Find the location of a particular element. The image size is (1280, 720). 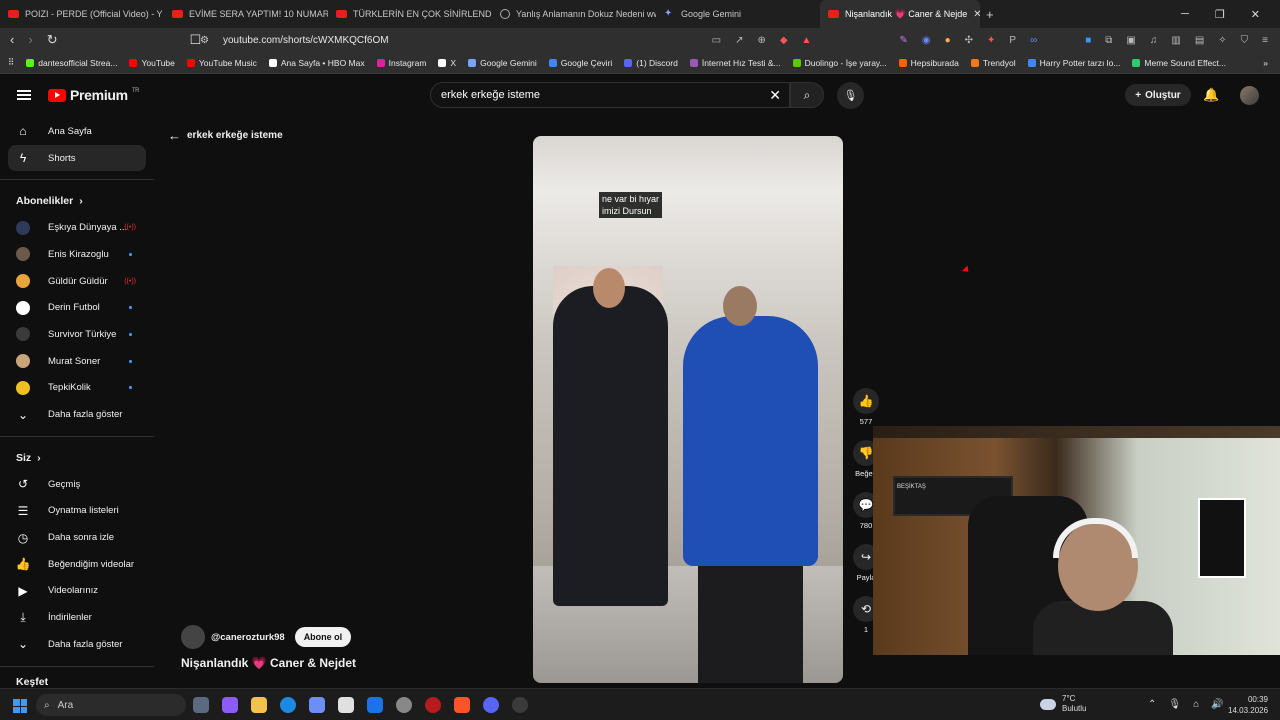

voice-search-button: 🎙 is located at coordinates (850, 95).